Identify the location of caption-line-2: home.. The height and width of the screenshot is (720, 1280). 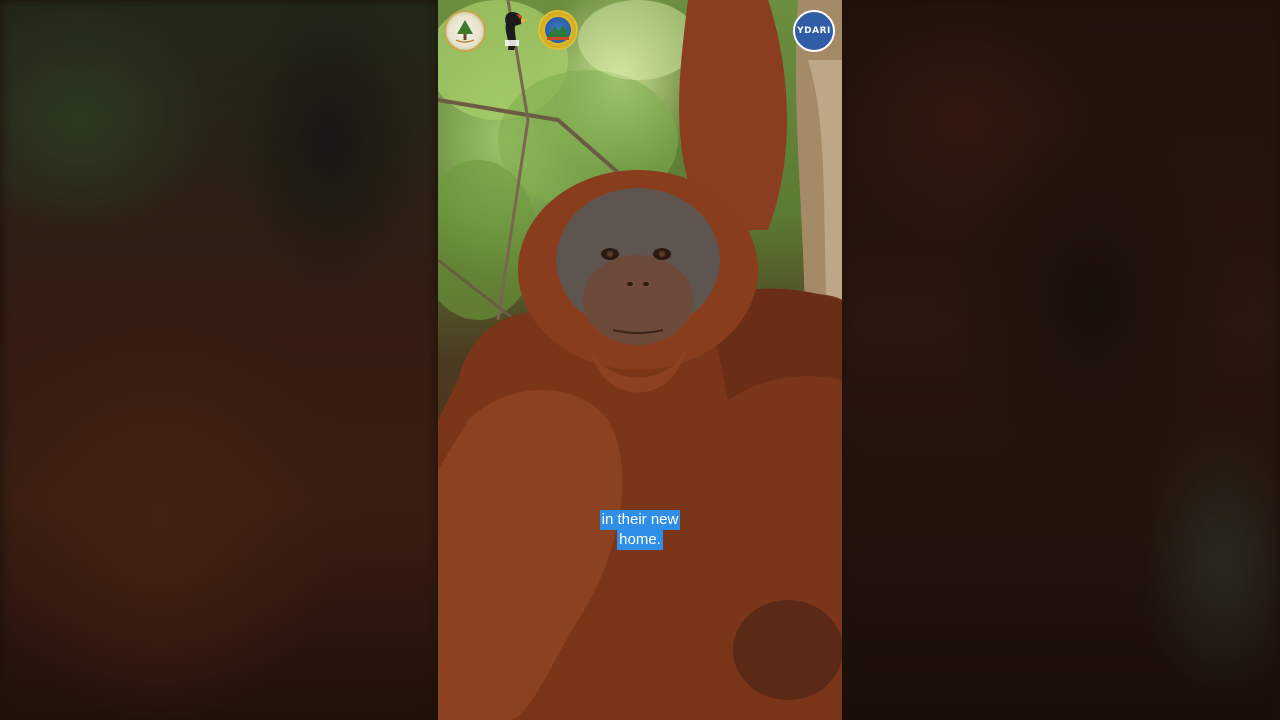
(640, 540).